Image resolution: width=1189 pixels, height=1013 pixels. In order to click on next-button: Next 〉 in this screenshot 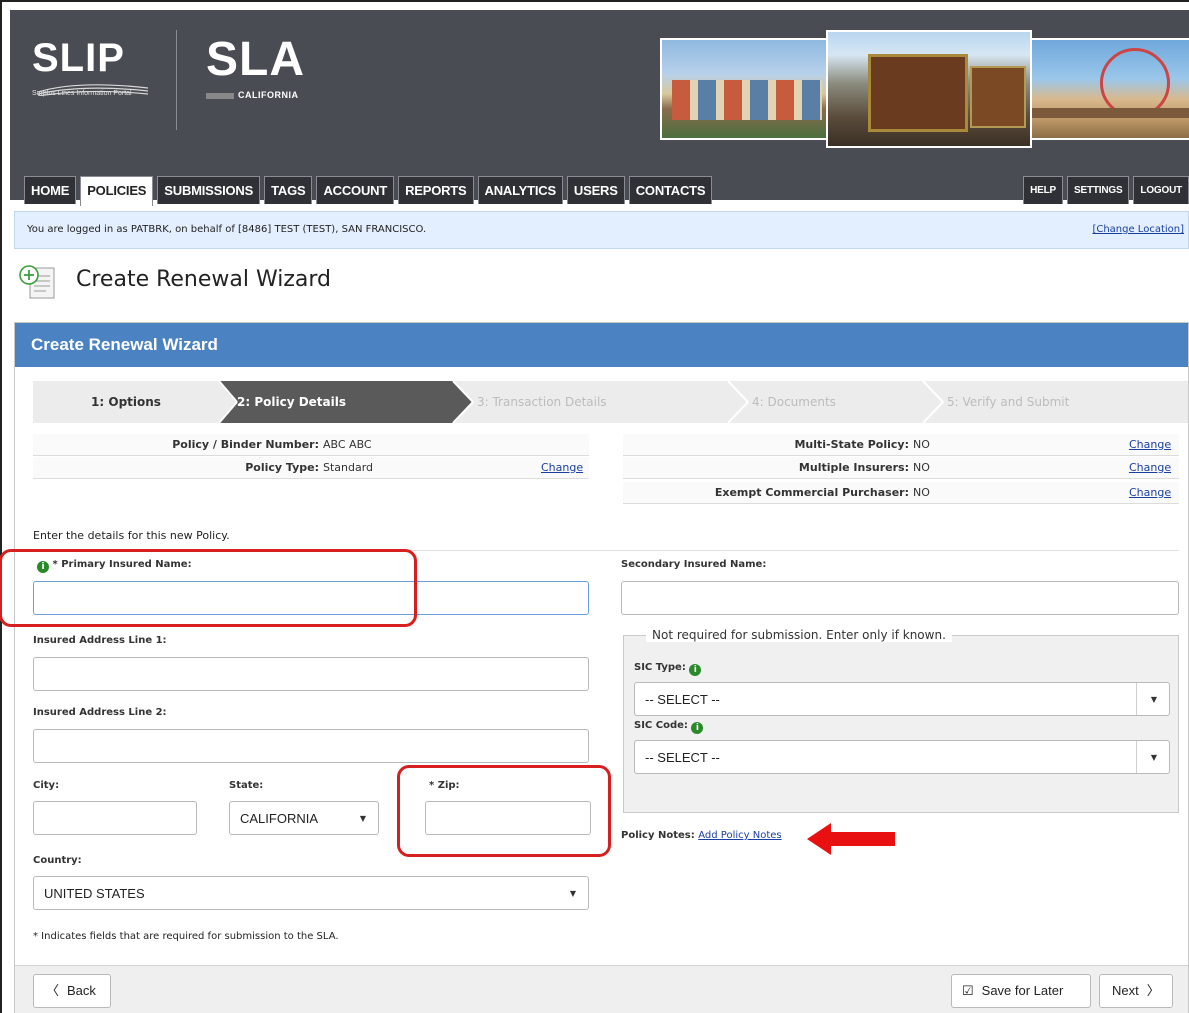, I will do `click(1136, 991)`.